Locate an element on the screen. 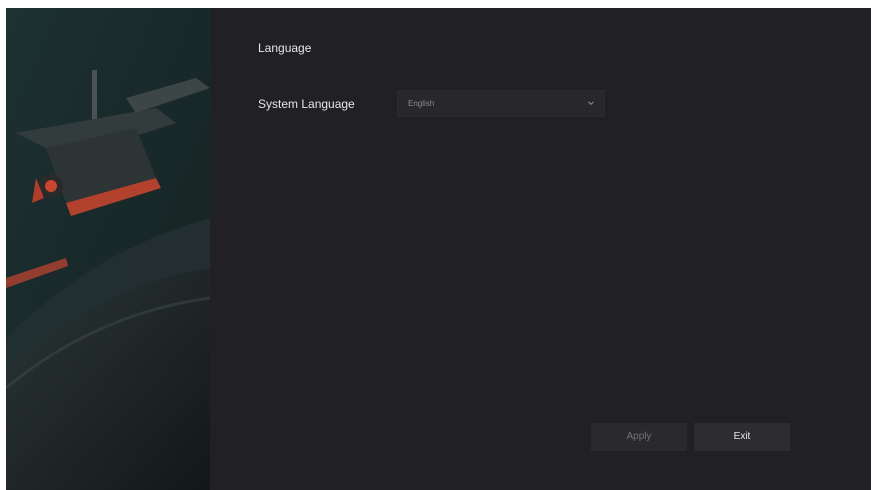  apply-button: Apply is located at coordinates (639, 437).